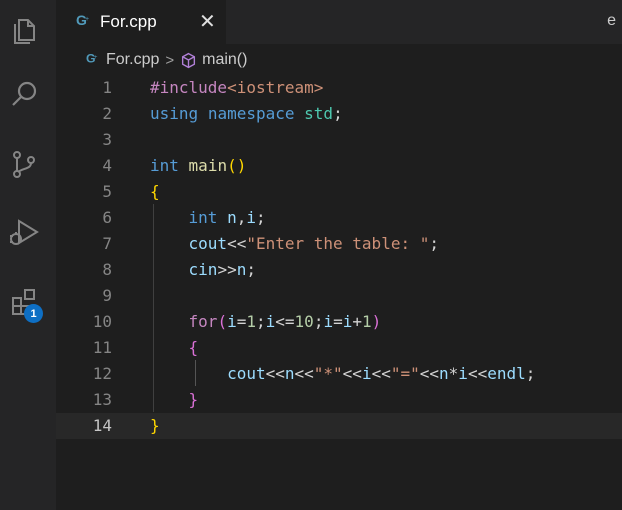 This screenshot has height=510, width=622. I want to click on search-icon, so click(24, 94).